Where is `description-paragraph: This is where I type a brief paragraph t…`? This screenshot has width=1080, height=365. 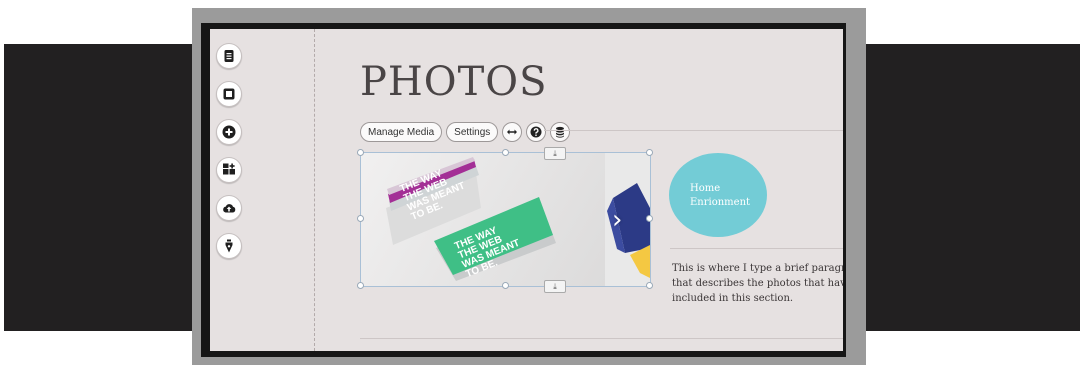 description-paragraph: This is where I type a brief paragraph t… is located at coordinates (757, 283).